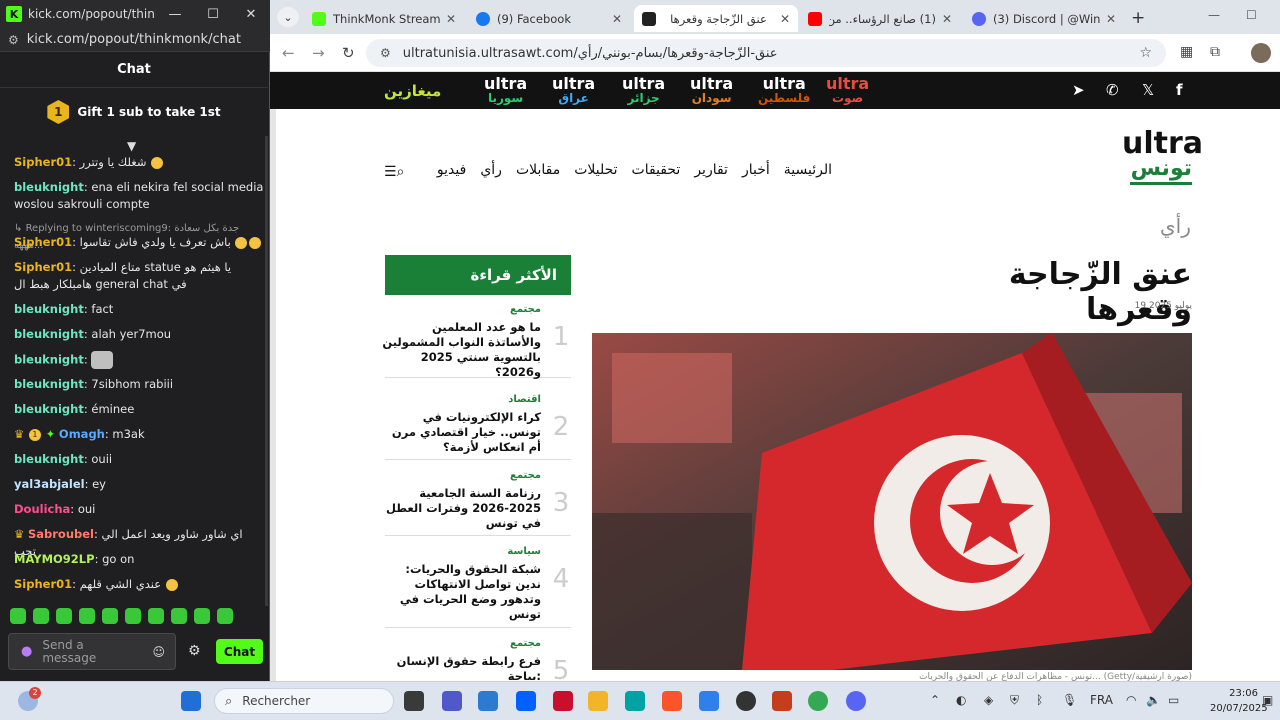  Describe the element at coordinates (452, 701) in the screenshot. I see `teams-icon` at that location.